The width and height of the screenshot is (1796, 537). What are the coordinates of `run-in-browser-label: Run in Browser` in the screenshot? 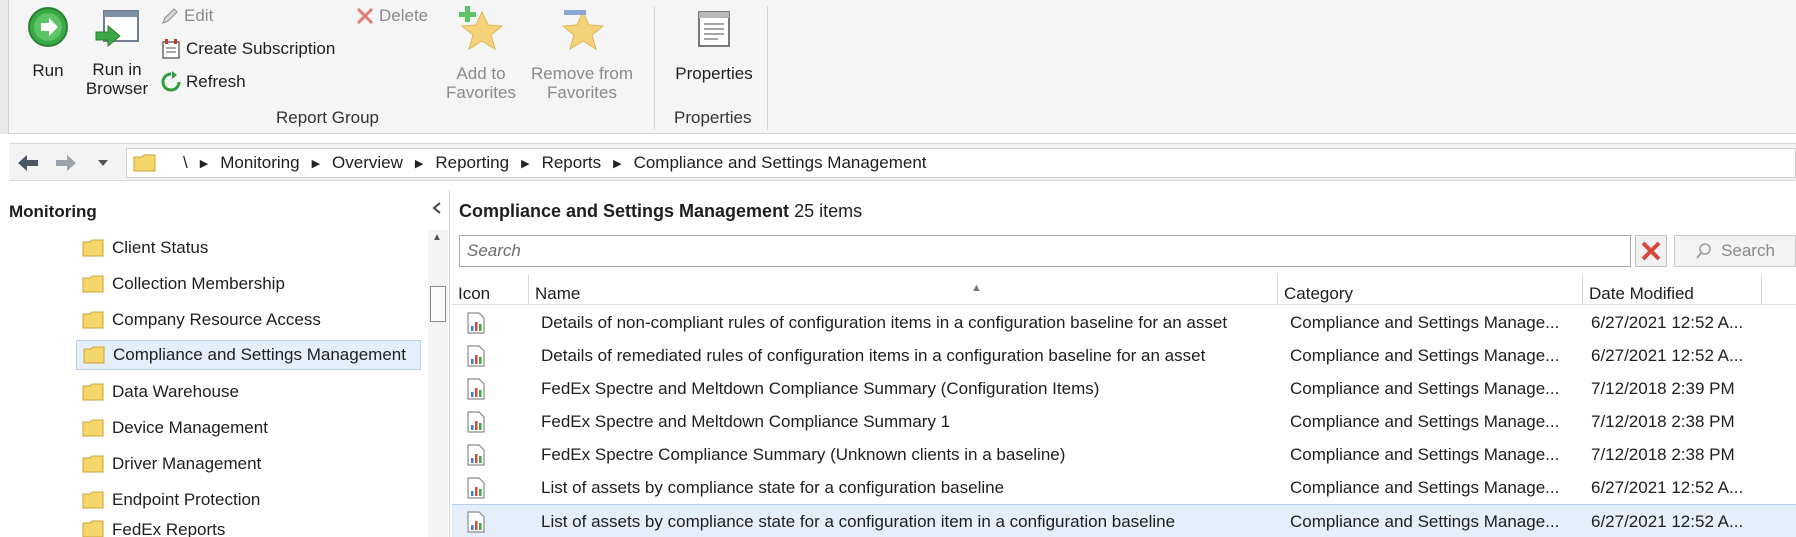 It's located at (117, 79).